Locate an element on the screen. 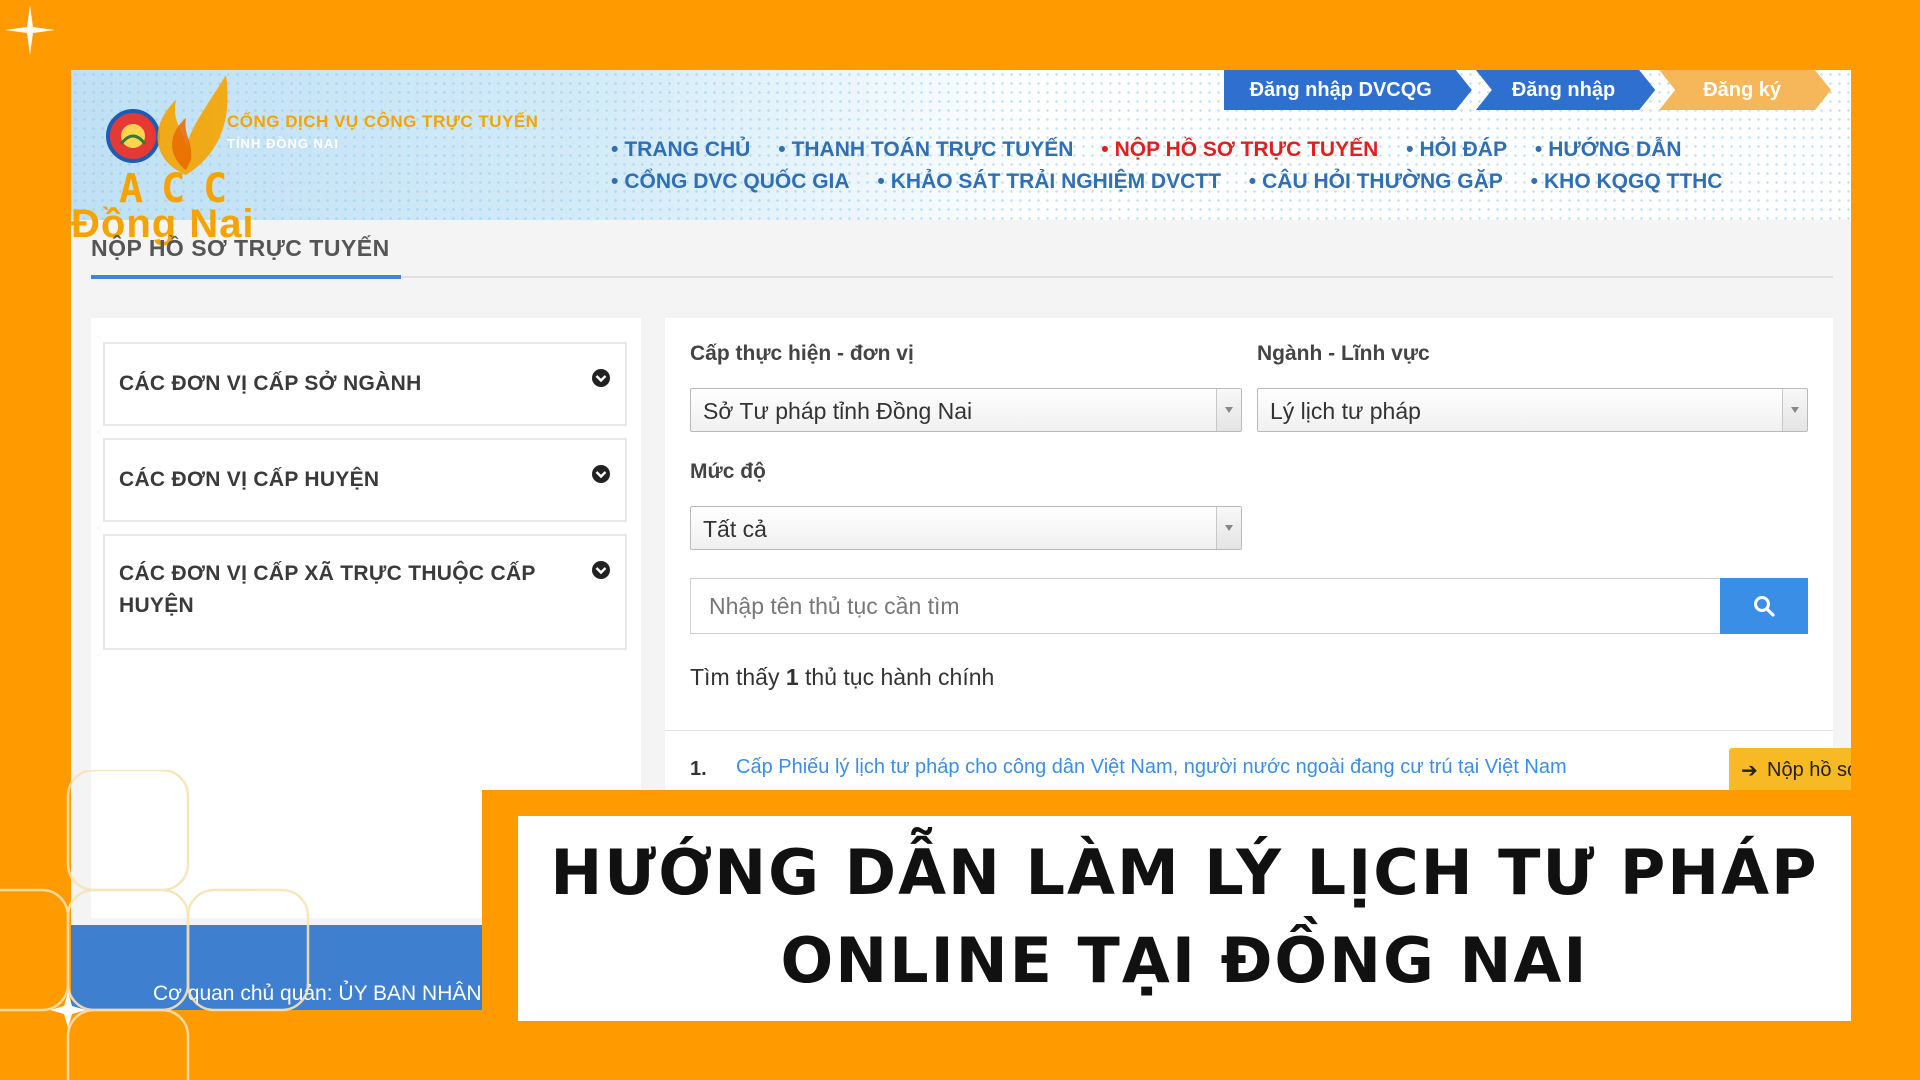 This screenshot has width=1920, height=1080. nav-experience-survey: KHẢO SÁT TRẢI NGHIỆM DVCTT is located at coordinates (1049, 181).